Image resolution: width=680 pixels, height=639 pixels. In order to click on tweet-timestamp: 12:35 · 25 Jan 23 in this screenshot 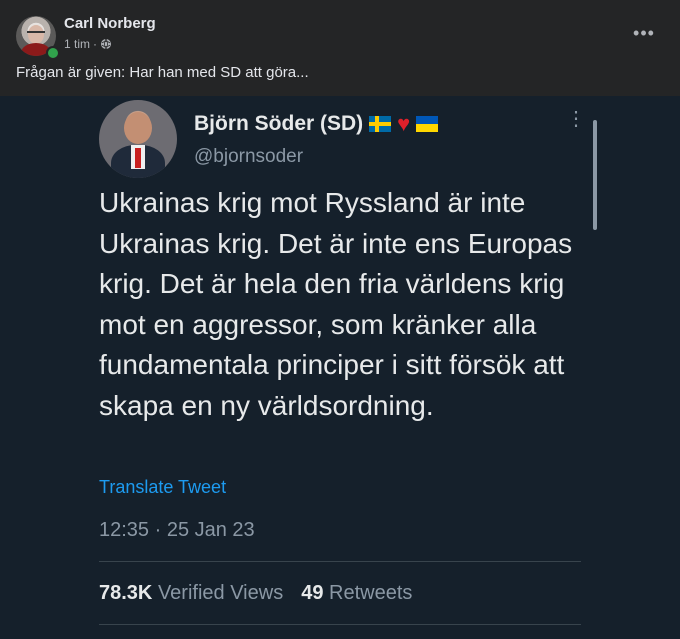, I will do `click(177, 530)`.